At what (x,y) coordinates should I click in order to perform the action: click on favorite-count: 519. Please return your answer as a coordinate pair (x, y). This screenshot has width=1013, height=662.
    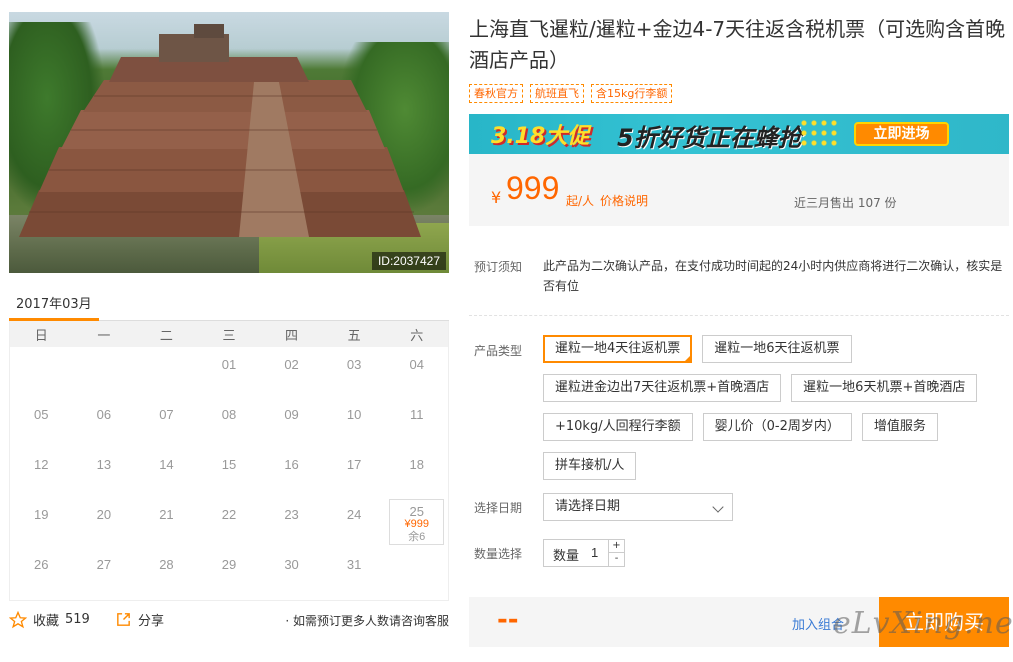
    Looking at the image, I should click on (77, 619).